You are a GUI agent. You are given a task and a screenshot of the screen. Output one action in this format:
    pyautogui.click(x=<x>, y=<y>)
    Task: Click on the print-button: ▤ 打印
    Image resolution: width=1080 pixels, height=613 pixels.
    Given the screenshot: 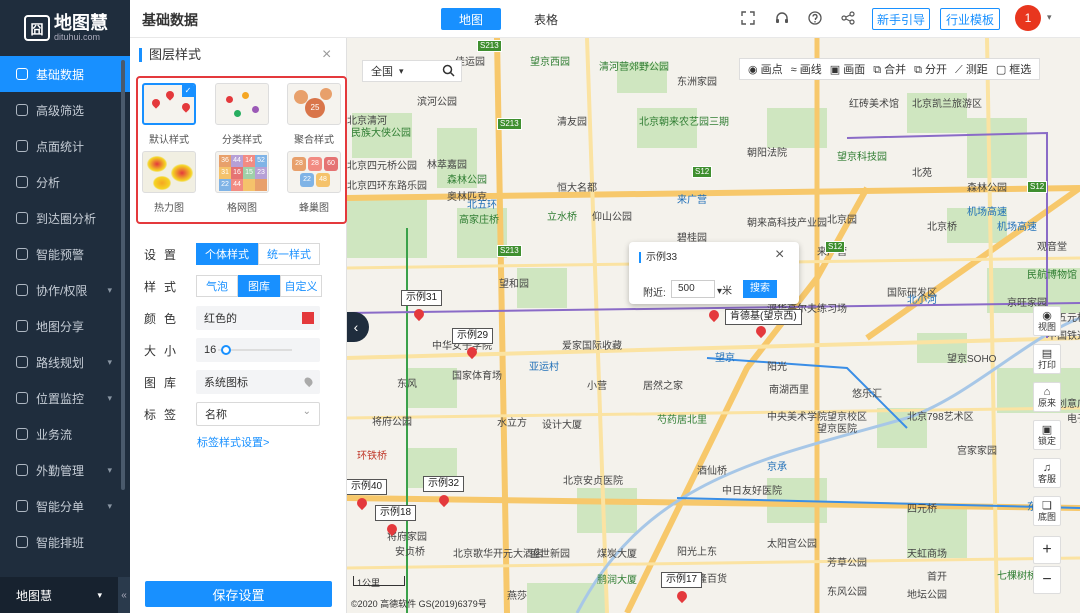 What is the action you would take?
    pyautogui.click(x=1047, y=359)
    